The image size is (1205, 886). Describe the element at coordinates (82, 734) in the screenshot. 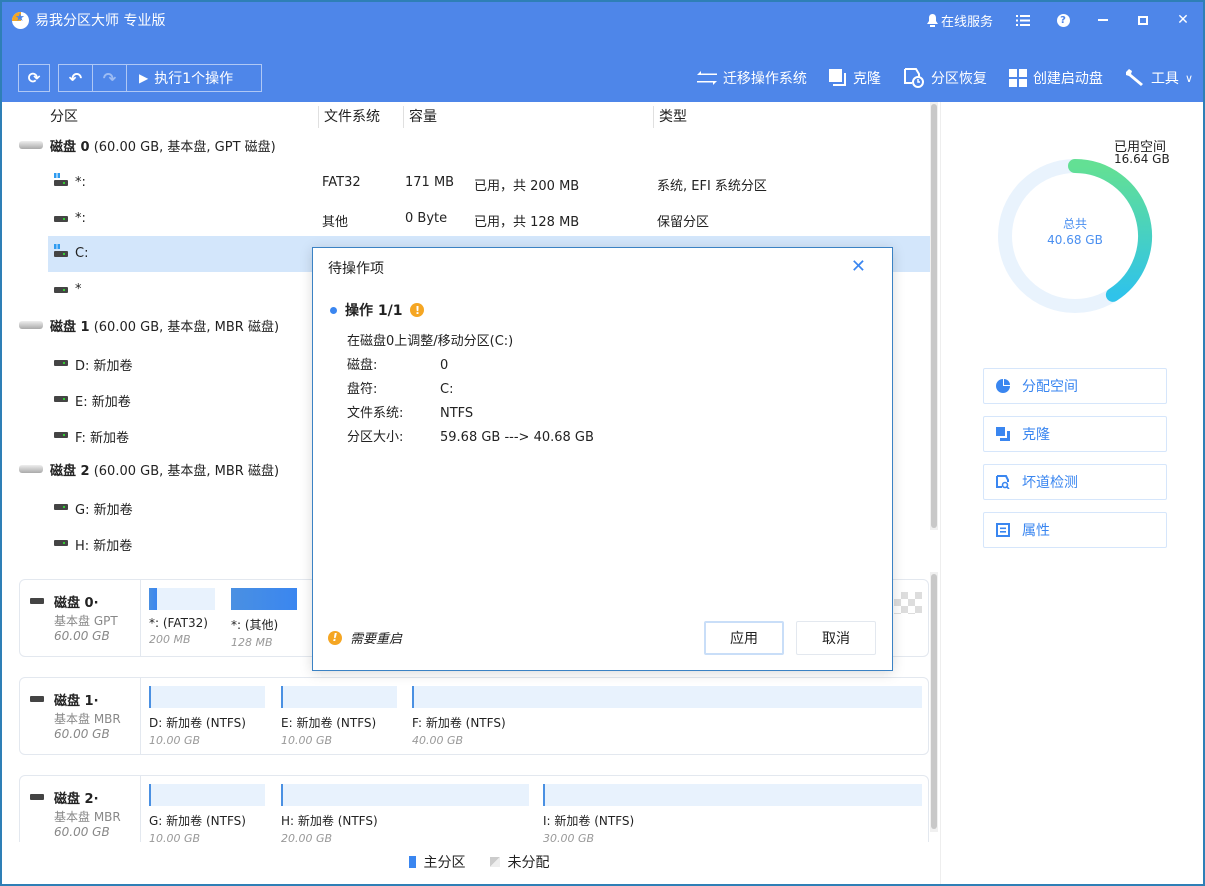

I see `disk-card-size: 60.00 GB` at that location.